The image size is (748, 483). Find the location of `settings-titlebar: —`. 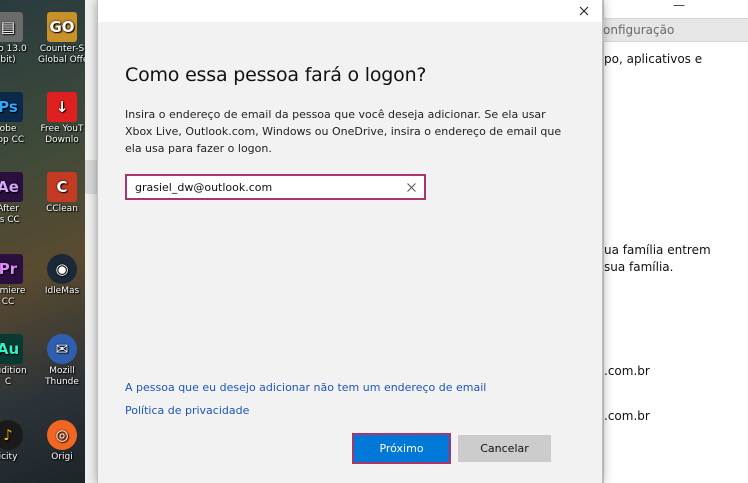

settings-titlebar: — is located at coordinates (676, 9).